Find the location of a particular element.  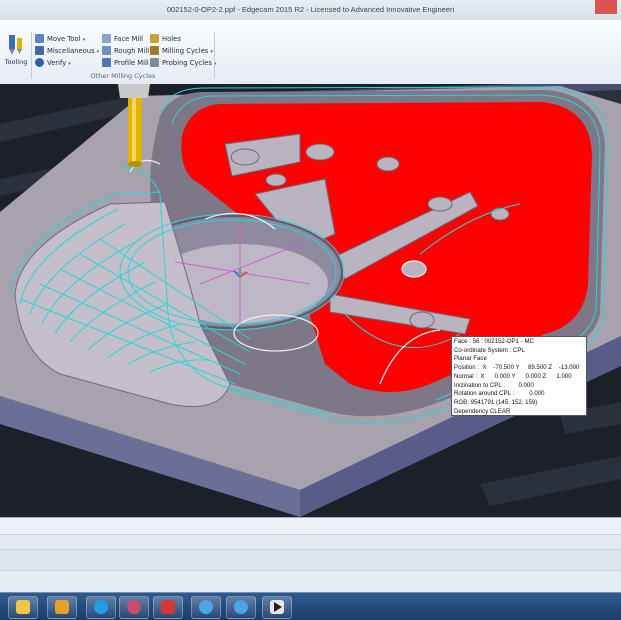

ribbon-separator is located at coordinates (214, 55).